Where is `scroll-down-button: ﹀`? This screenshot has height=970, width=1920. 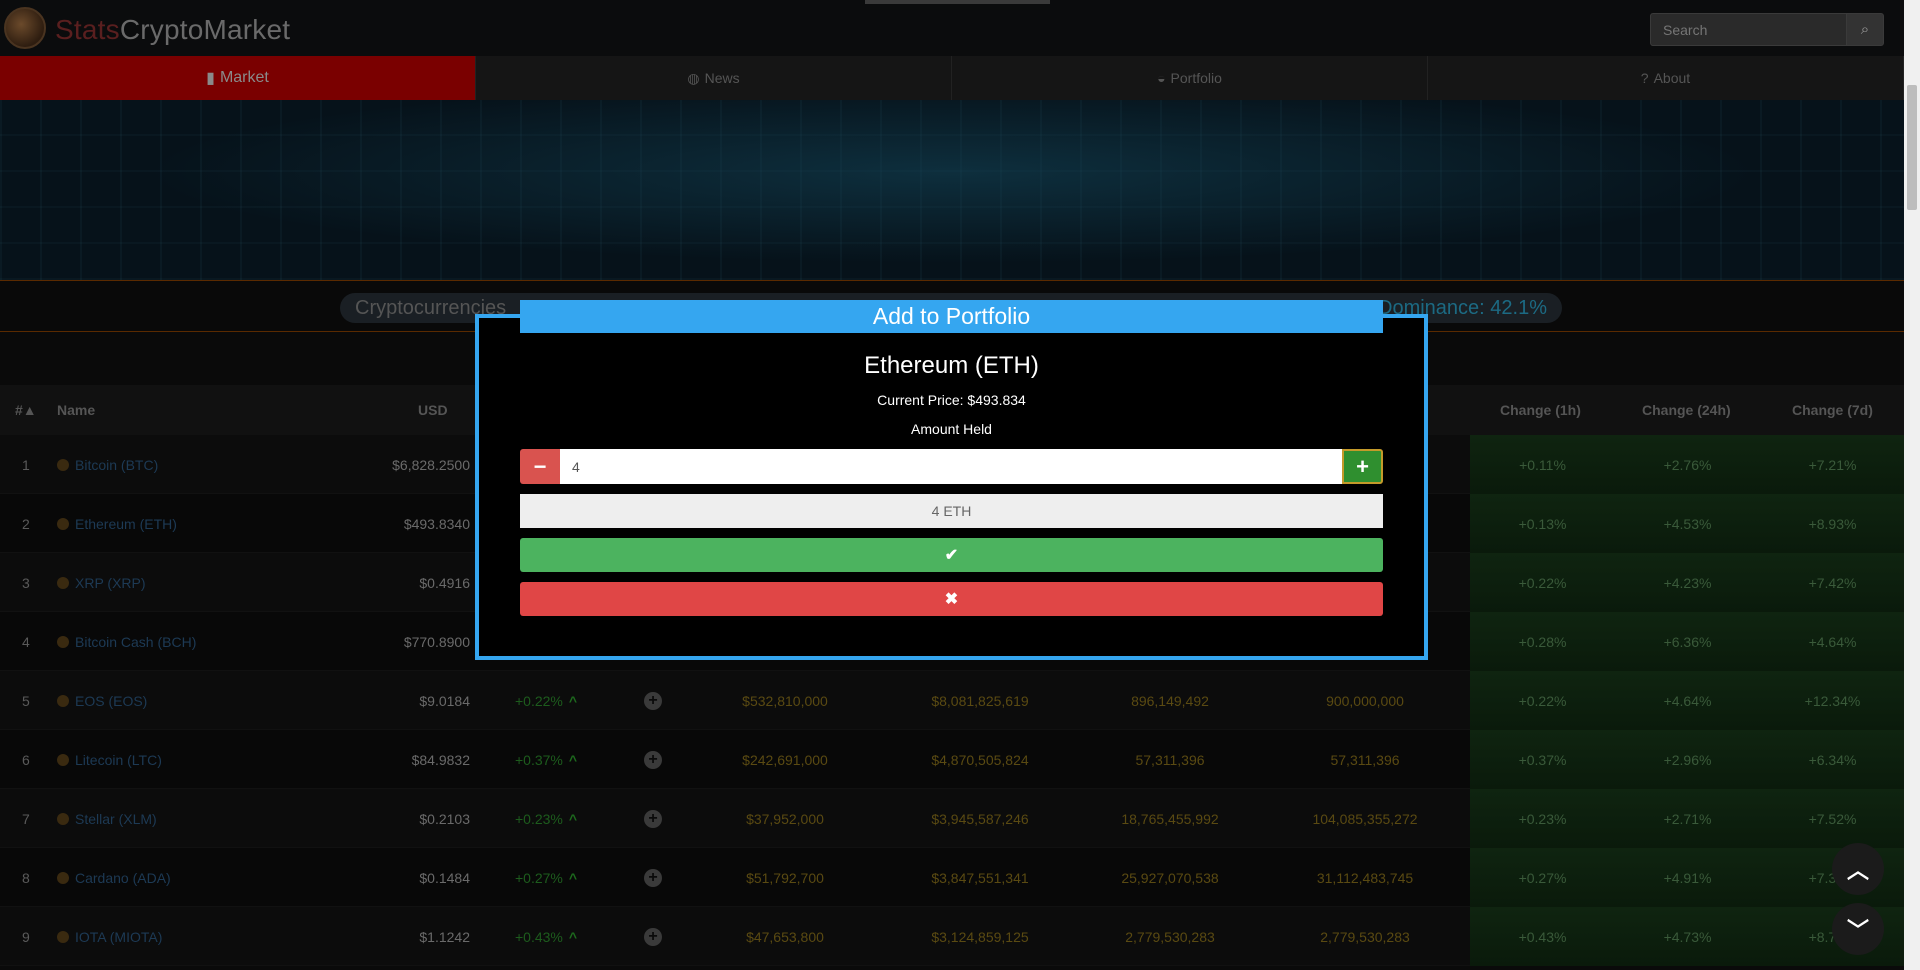
scroll-down-button: ﹀ is located at coordinates (1858, 929).